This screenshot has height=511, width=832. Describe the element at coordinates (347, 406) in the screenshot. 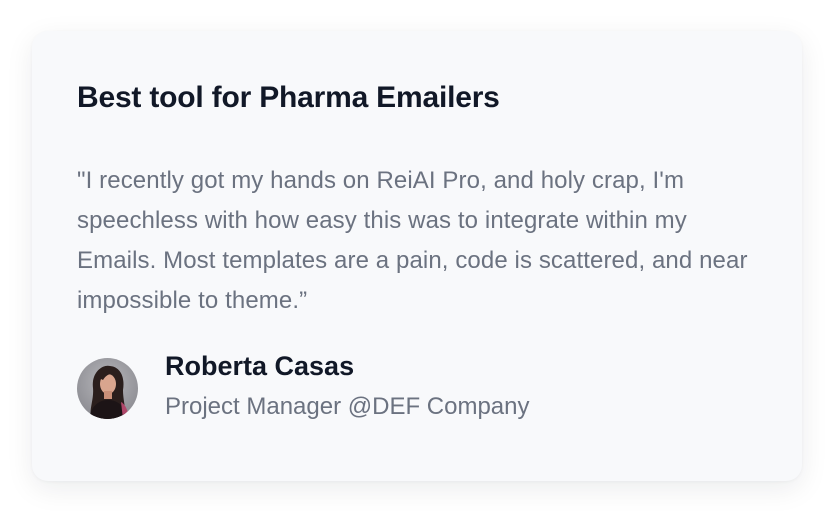

I see `author-role: Project Manager @DEF Company` at that location.